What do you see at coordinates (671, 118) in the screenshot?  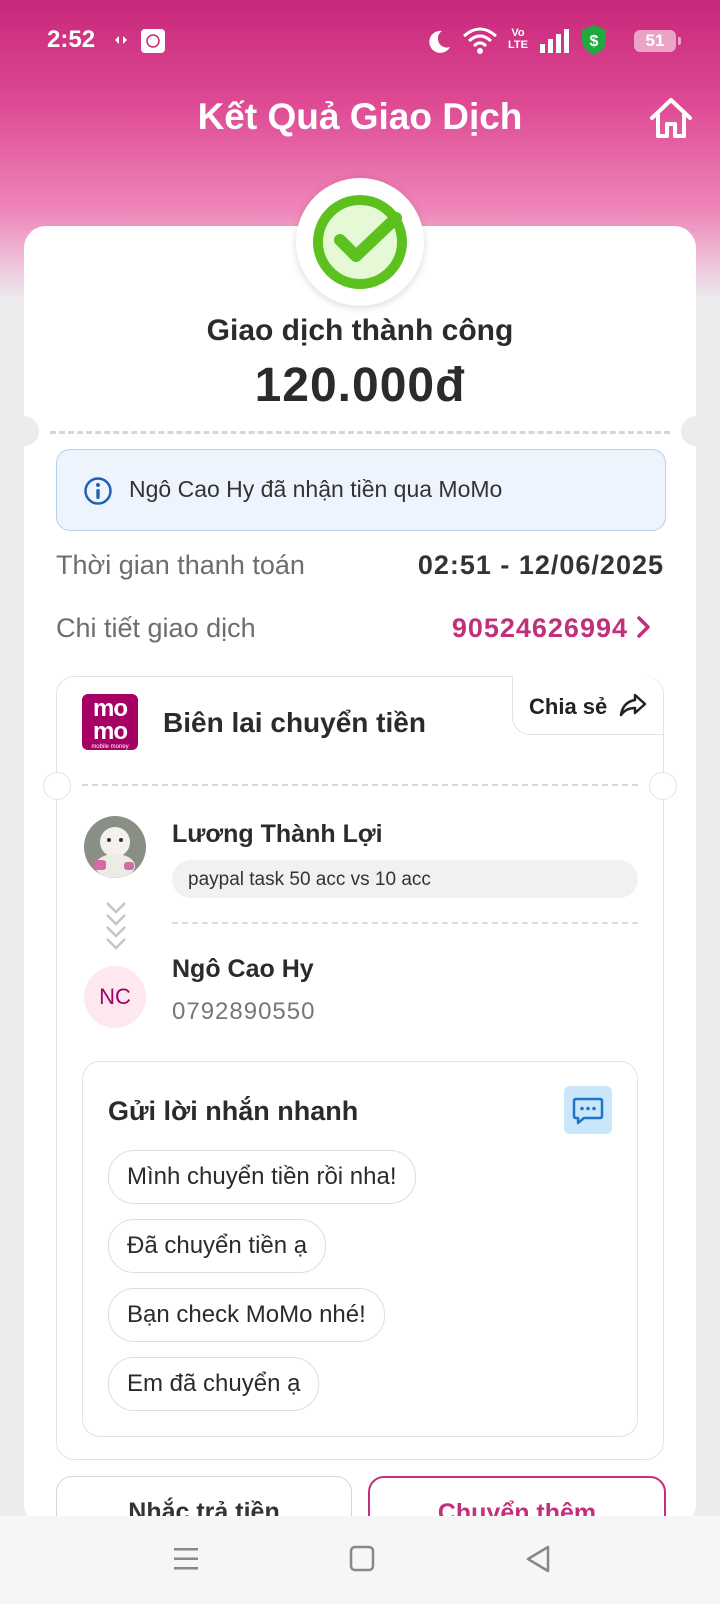 I see `home-icon` at bounding box center [671, 118].